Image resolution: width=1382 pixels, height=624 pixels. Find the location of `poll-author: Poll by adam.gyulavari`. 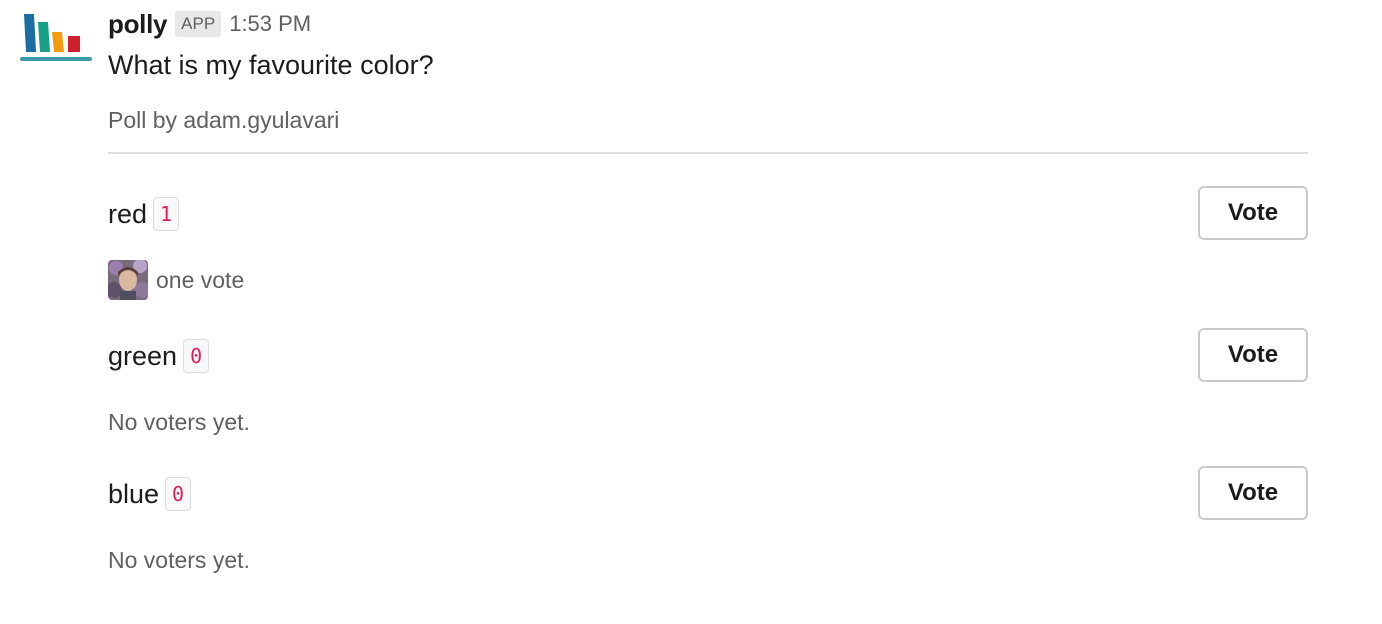

poll-author: Poll by adam.gyulavari is located at coordinates (224, 120).